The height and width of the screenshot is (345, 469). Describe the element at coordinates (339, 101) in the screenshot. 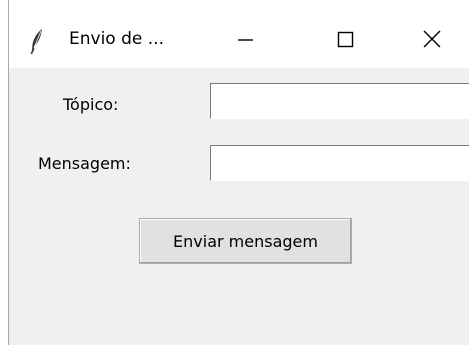

I see `topic-input` at that location.